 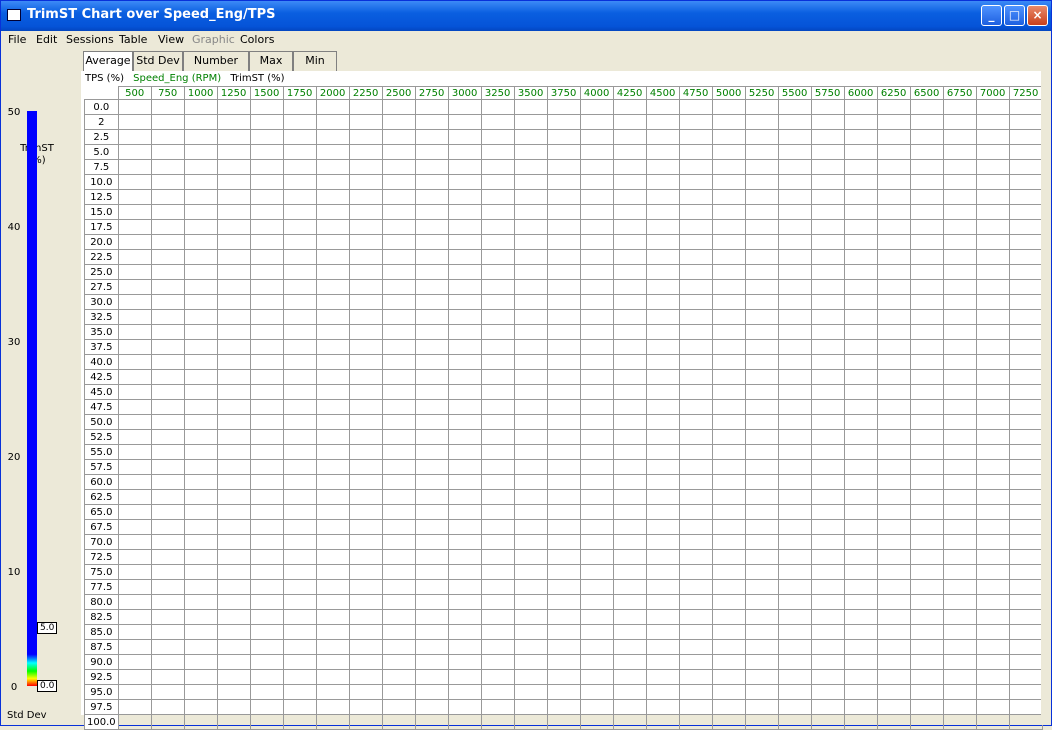 What do you see at coordinates (47, 686) in the screenshot?
I see `scale-marker-low: 0.0` at bounding box center [47, 686].